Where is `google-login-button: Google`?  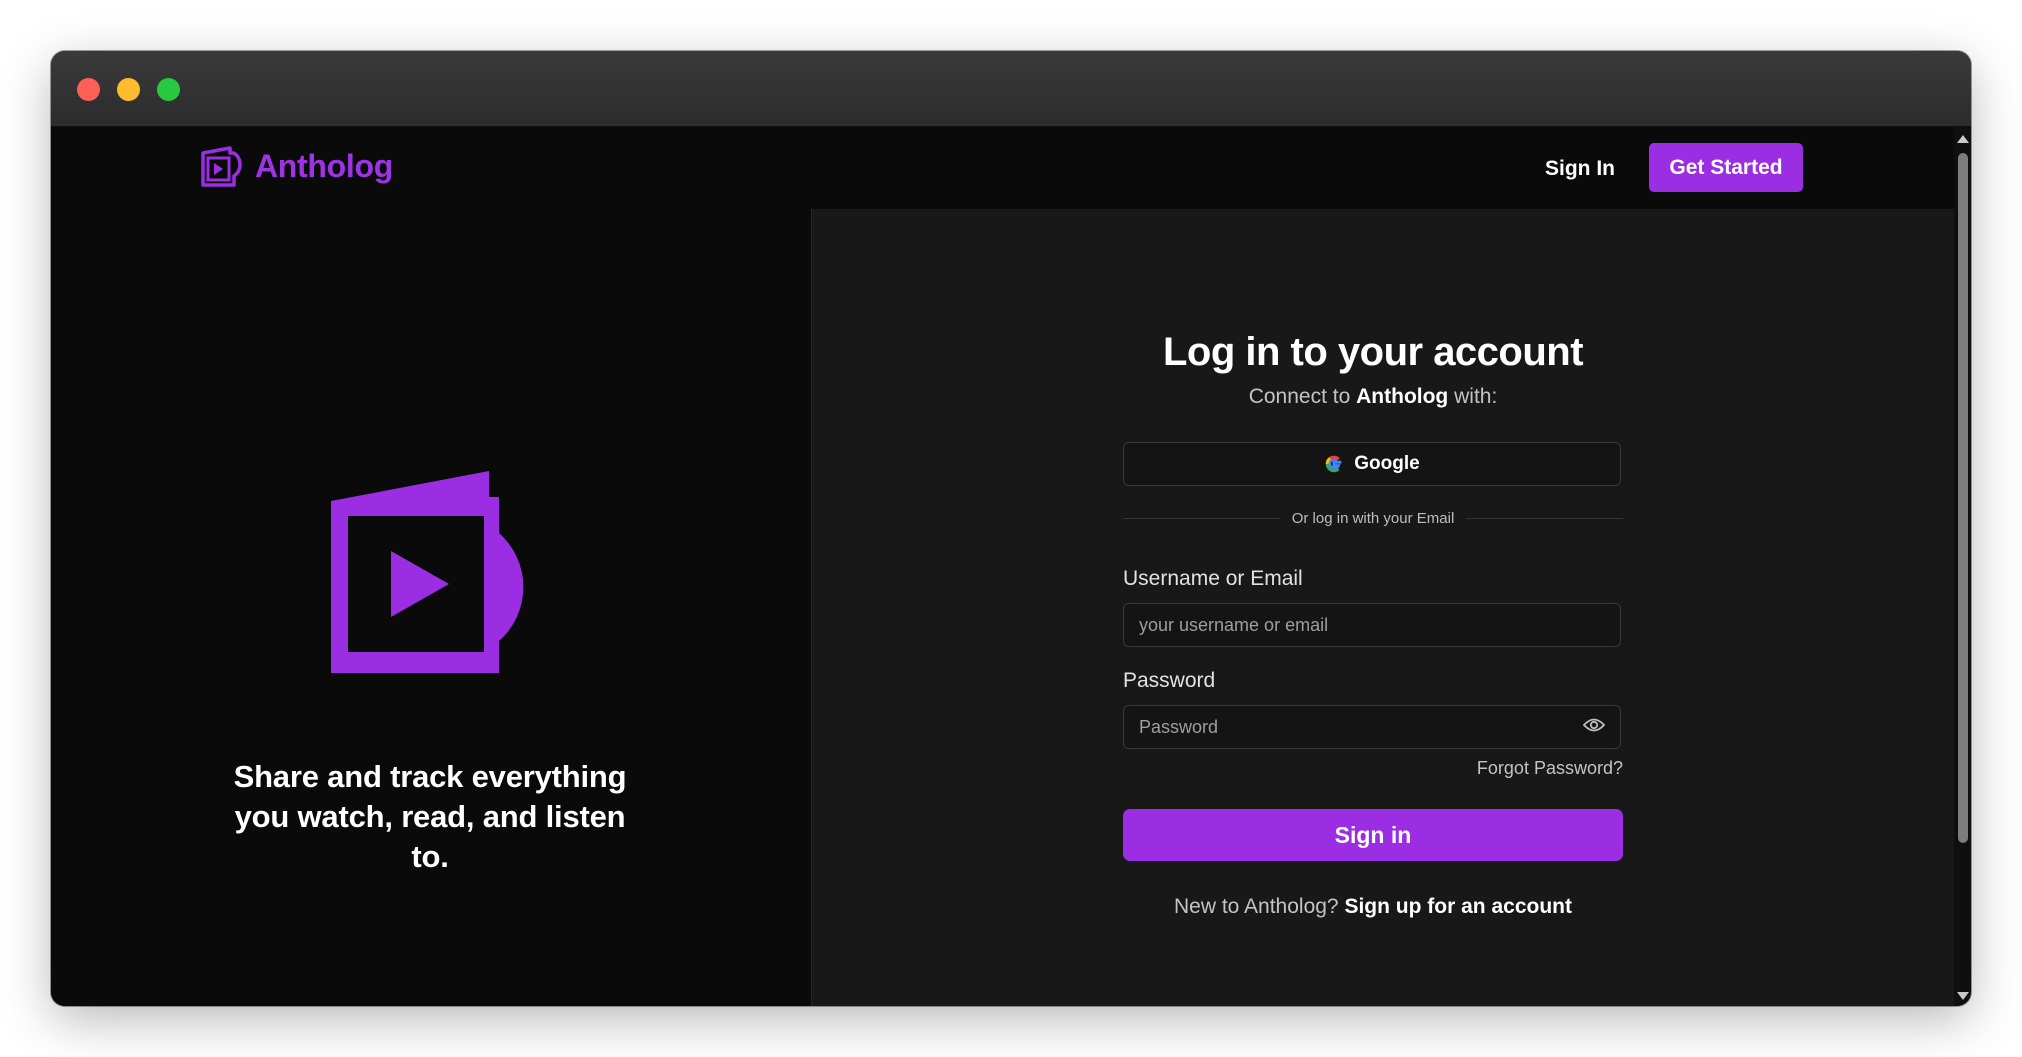
google-login-button: Google is located at coordinates (1372, 464).